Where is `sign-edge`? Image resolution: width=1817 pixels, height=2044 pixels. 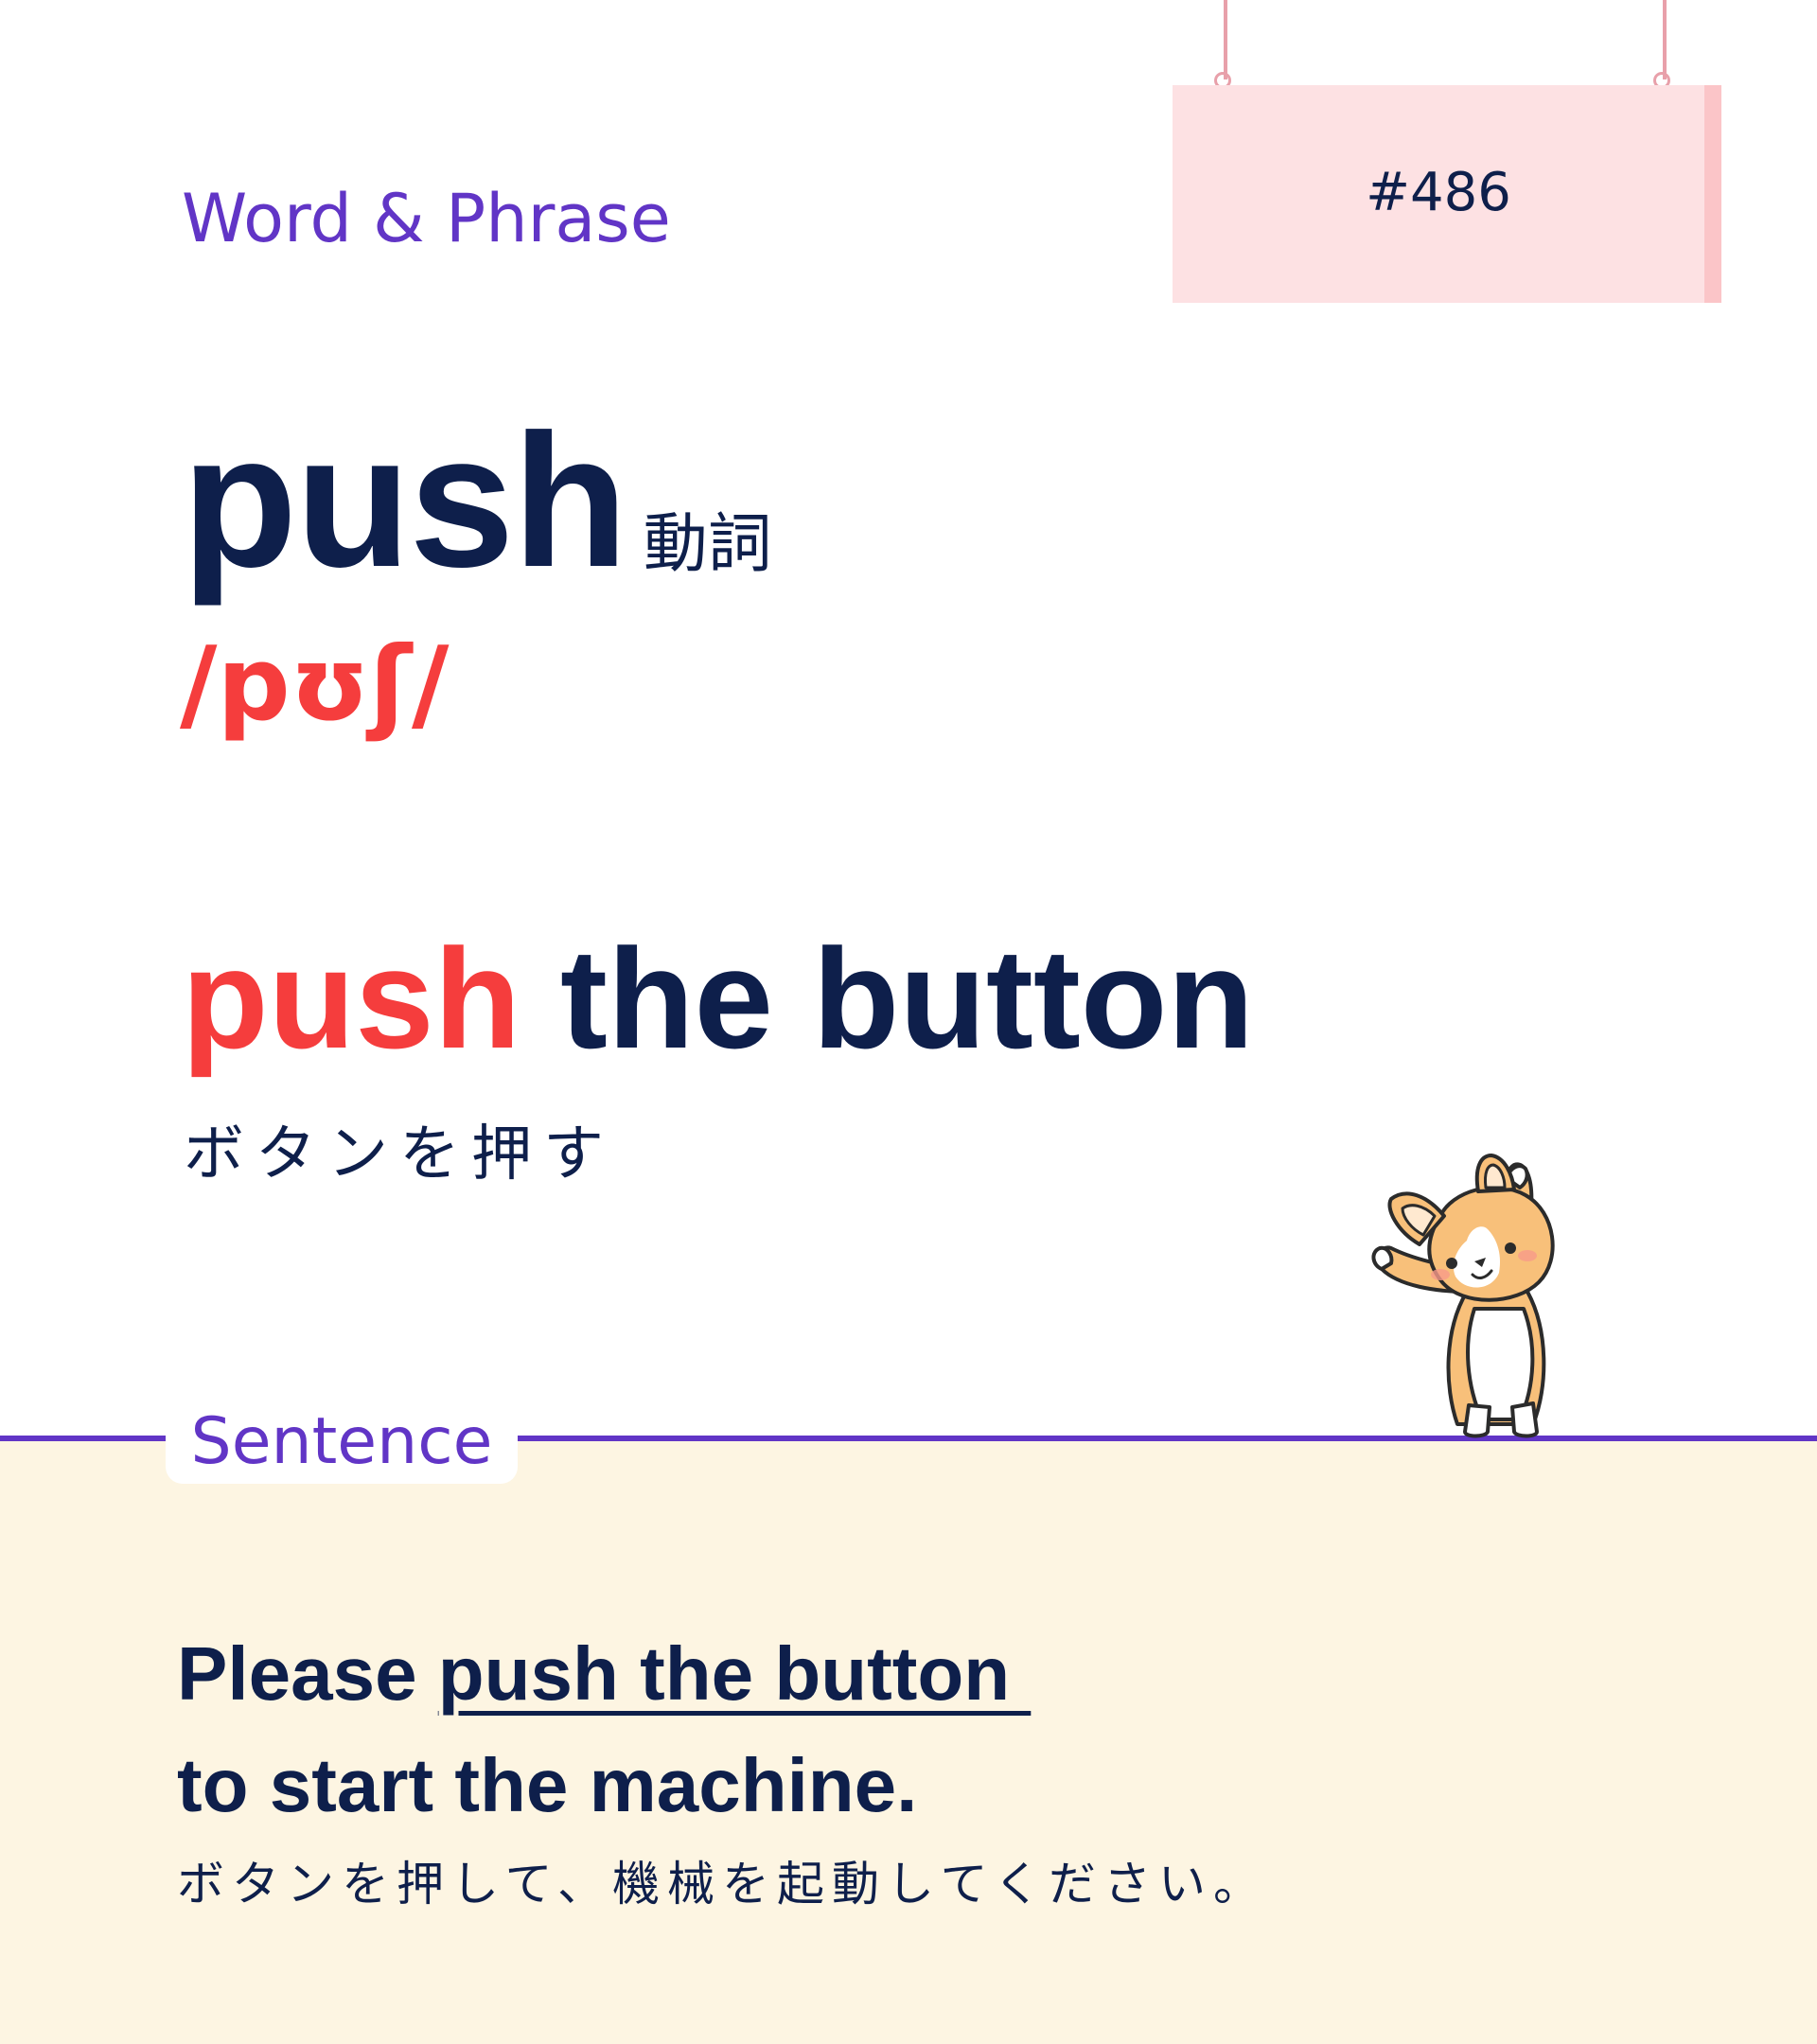
sign-edge is located at coordinates (1712, 194).